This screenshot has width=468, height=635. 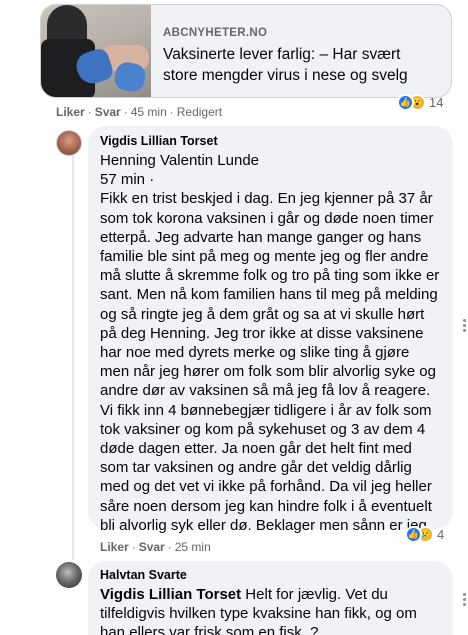 What do you see at coordinates (420, 102) in the screenshot?
I see `reactions-summary: 👍 😮 14` at bounding box center [420, 102].